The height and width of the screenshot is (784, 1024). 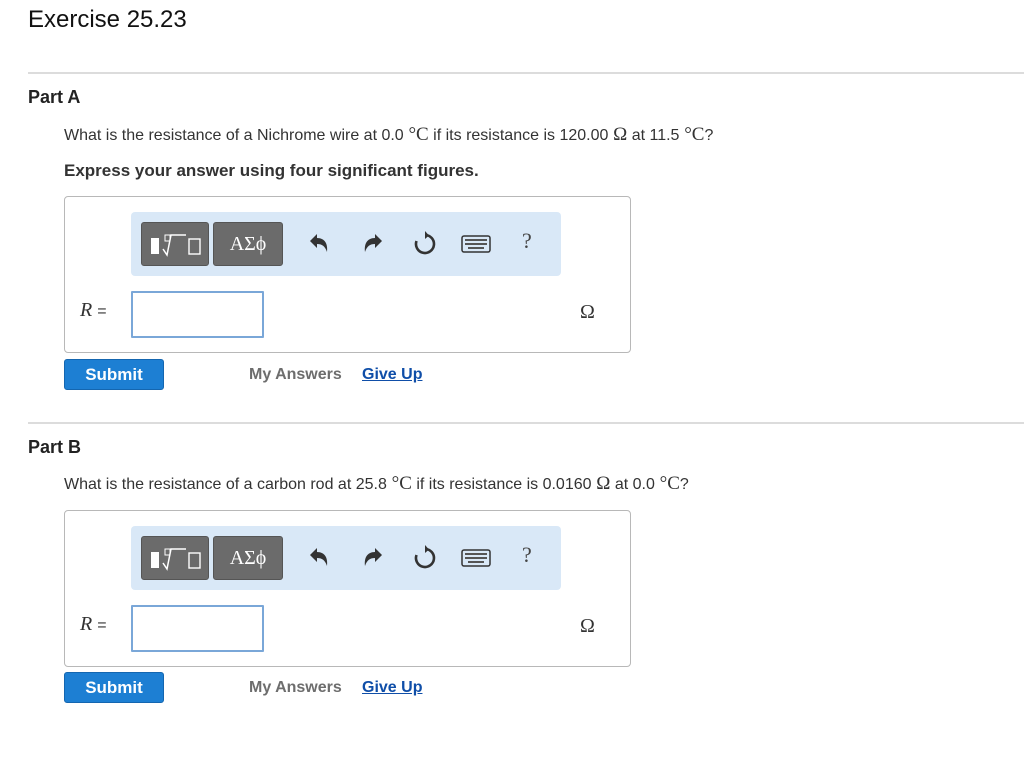 What do you see at coordinates (107, 19) in the screenshot?
I see `exercise-title: Exercise 25.23` at bounding box center [107, 19].